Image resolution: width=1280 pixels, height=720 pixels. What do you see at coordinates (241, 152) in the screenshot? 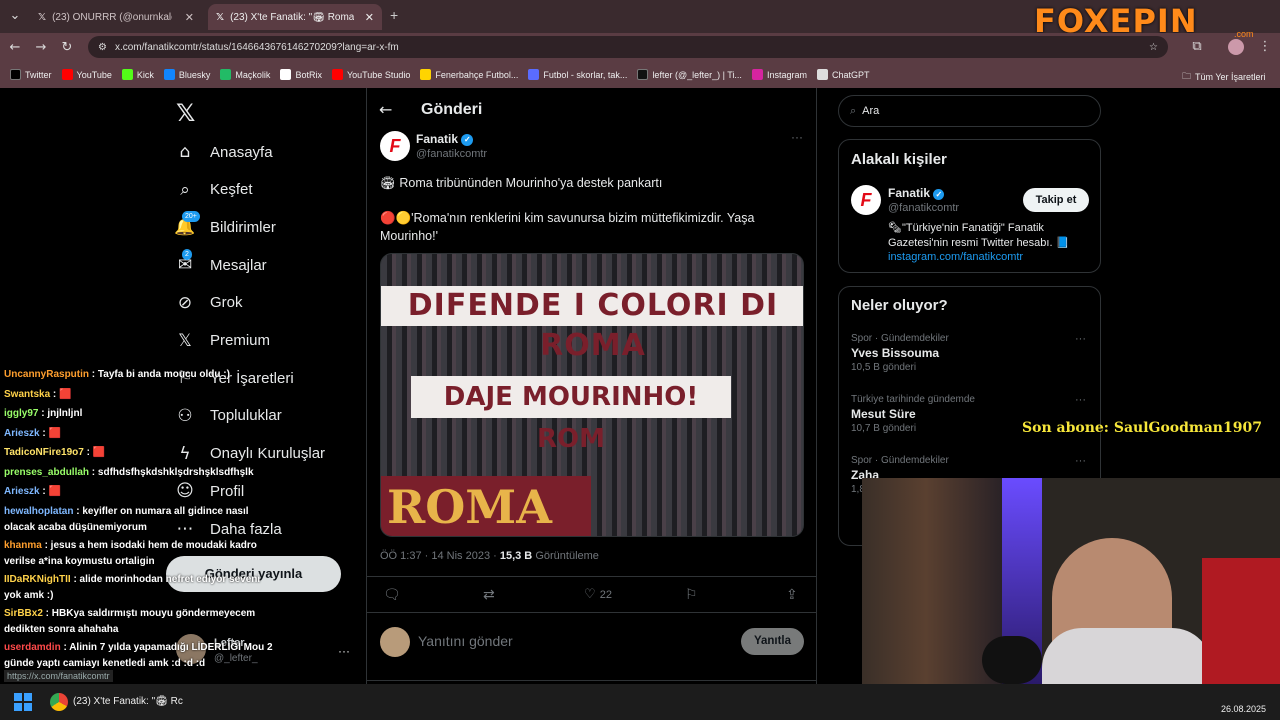
I see `sidebar-item-label: Anasayfa` at bounding box center [241, 152].